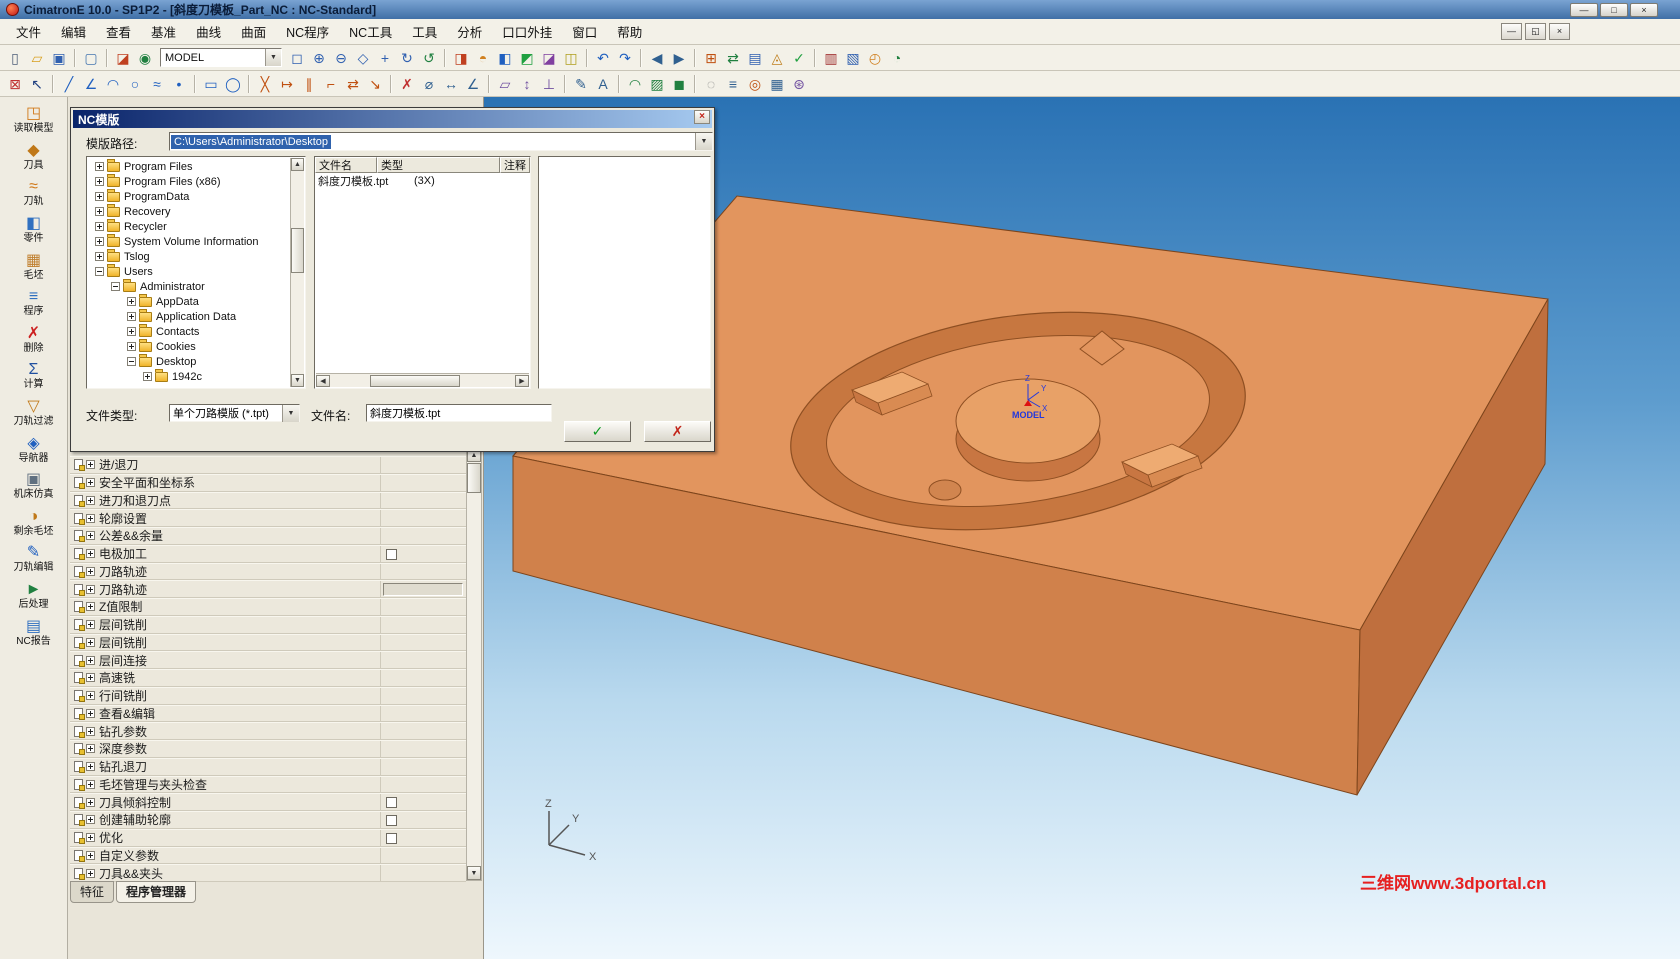 The width and height of the screenshot is (1680, 959). What do you see at coordinates (268, 855) in the screenshot?
I see `param-row: 自定义参数` at bounding box center [268, 855].